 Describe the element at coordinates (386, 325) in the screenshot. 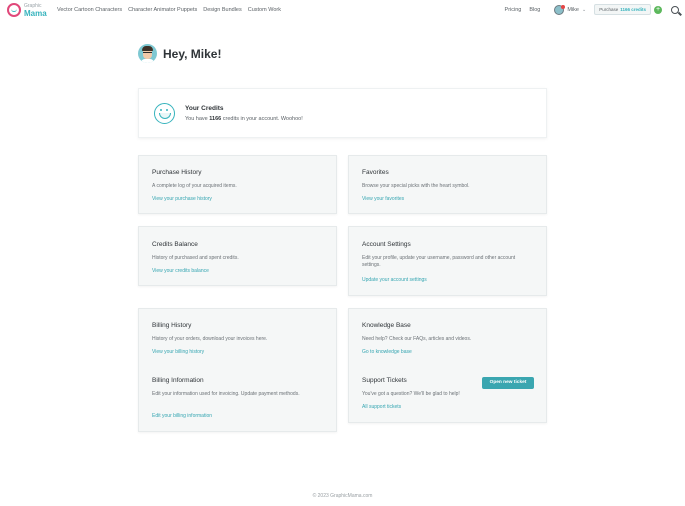

I see `knowledge-base-title: Knowledge Base` at that location.